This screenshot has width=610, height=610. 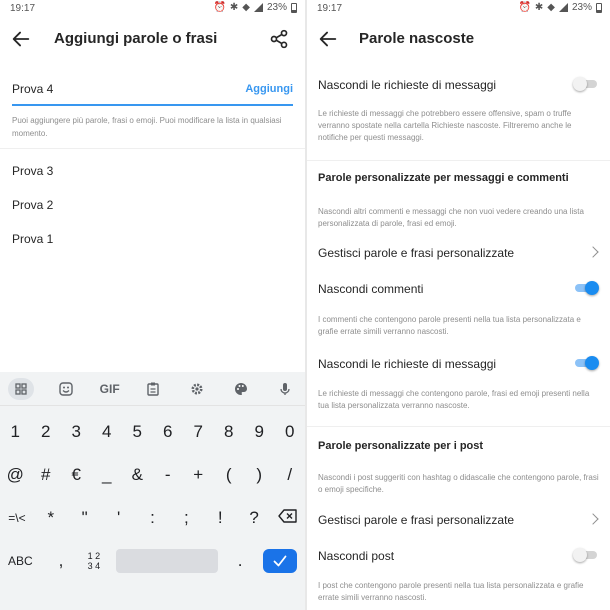 What do you see at coordinates (599, 7) in the screenshot?
I see `battery-icon` at bounding box center [599, 7].